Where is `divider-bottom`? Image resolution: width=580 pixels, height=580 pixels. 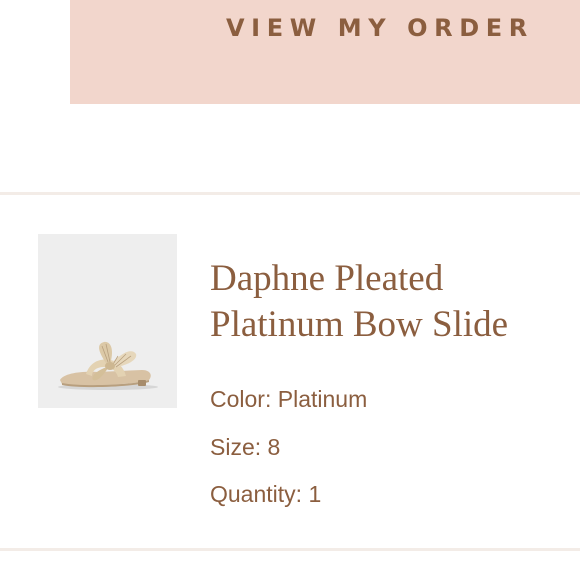
divider-bottom is located at coordinates (290, 549).